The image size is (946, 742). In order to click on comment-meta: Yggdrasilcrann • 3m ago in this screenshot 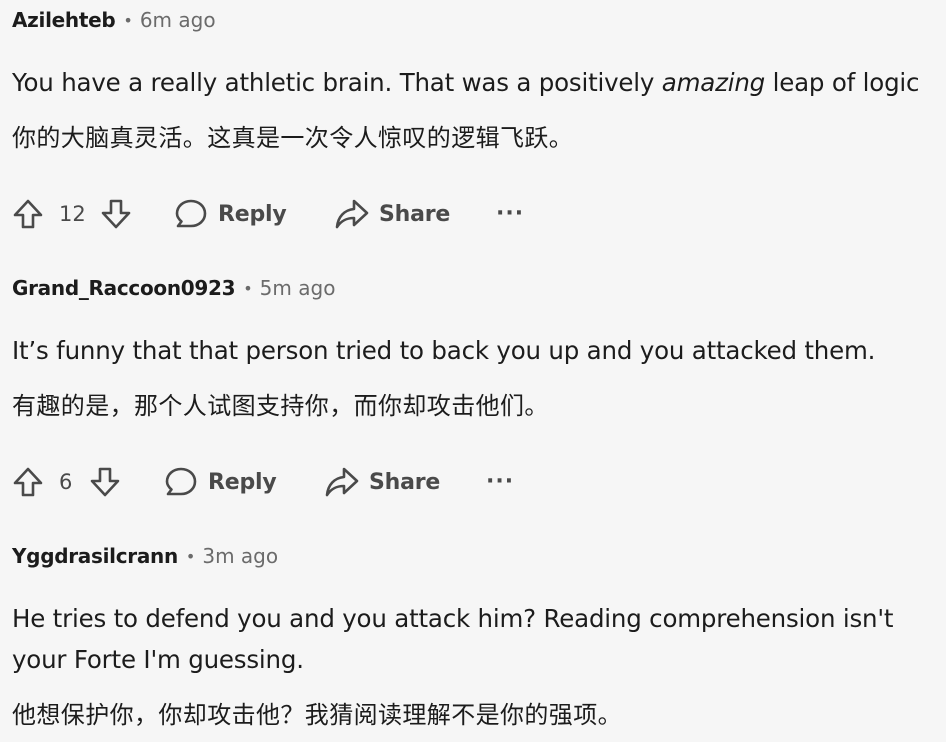, I will do `click(145, 556)`.